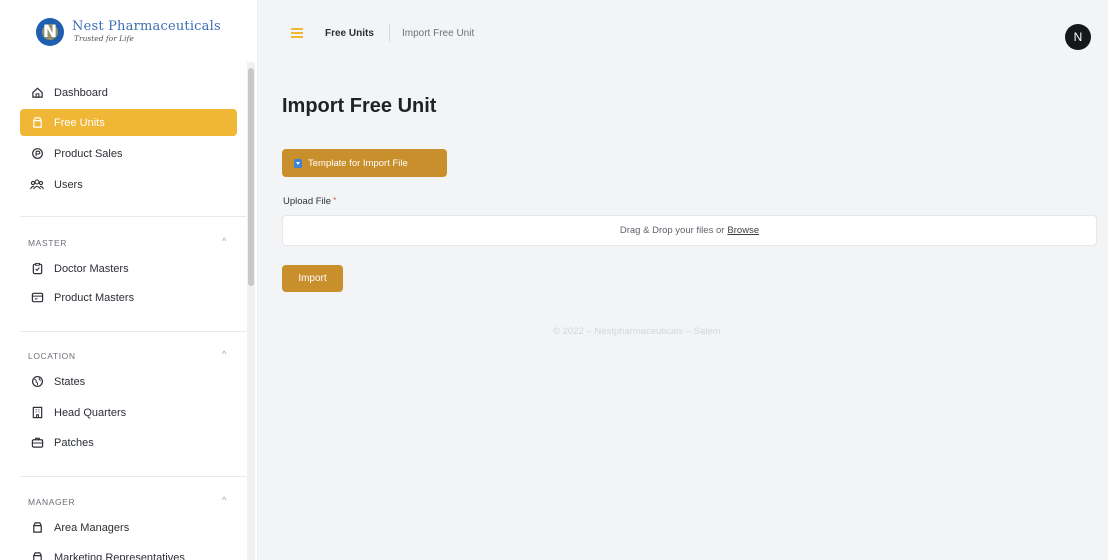 Image resolution: width=1108 pixels, height=560 pixels. I want to click on section-label-master: MASTER, so click(48, 243).